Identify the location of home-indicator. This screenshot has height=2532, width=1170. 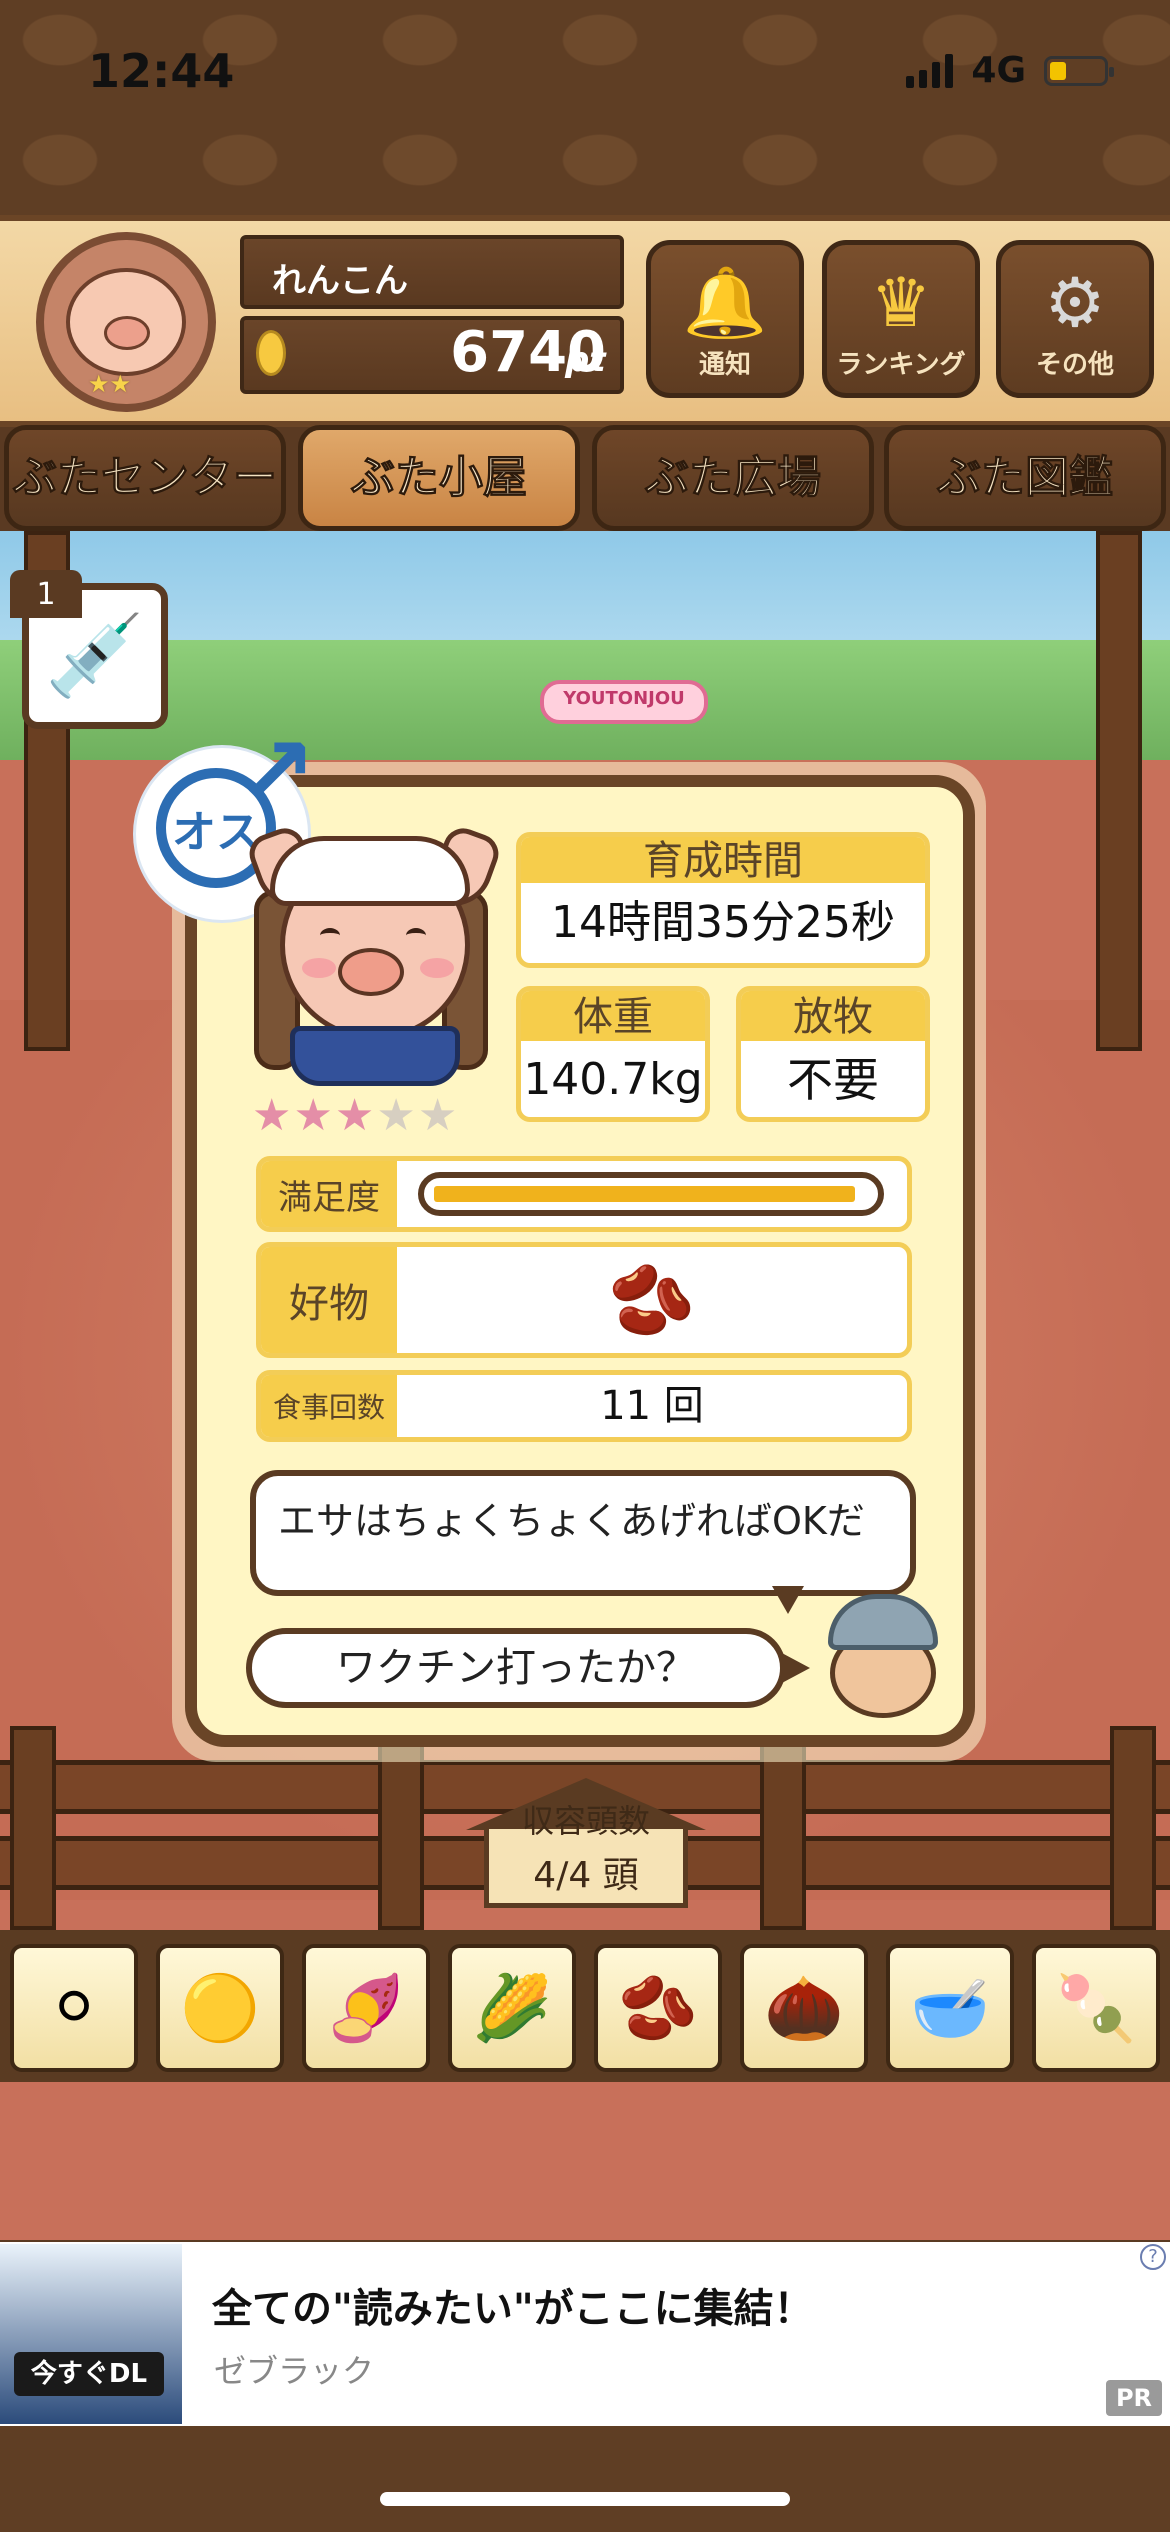
(585, 2499).